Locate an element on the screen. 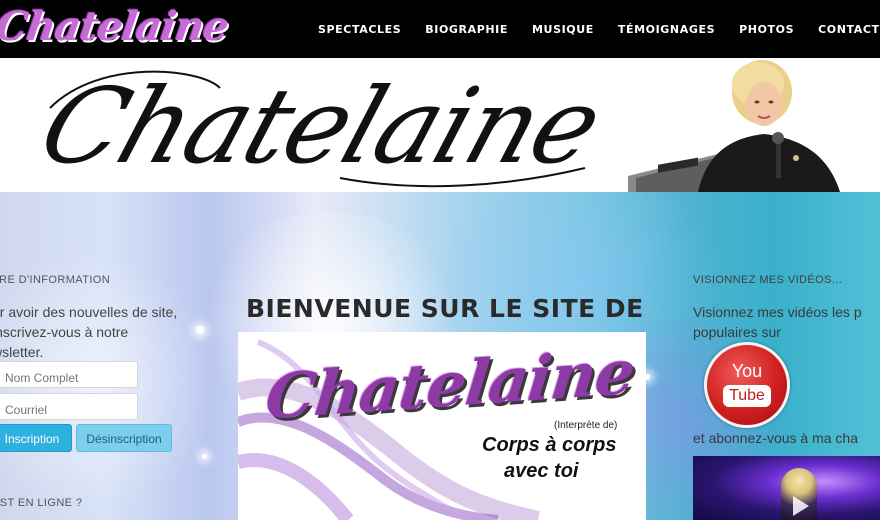 This screenshot has height=520, width=880. poster-song-title-line1: Corps à corps is located at coordinates (549, 445).